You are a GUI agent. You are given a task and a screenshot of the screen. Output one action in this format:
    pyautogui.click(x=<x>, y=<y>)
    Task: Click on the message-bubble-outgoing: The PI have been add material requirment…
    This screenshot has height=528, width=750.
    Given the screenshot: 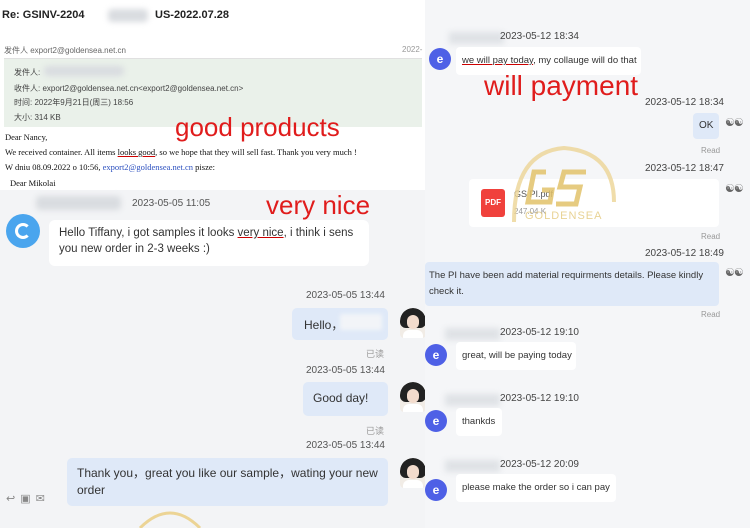 What is the action you would take?
    pyautogui.click(x=572, y=284)
    